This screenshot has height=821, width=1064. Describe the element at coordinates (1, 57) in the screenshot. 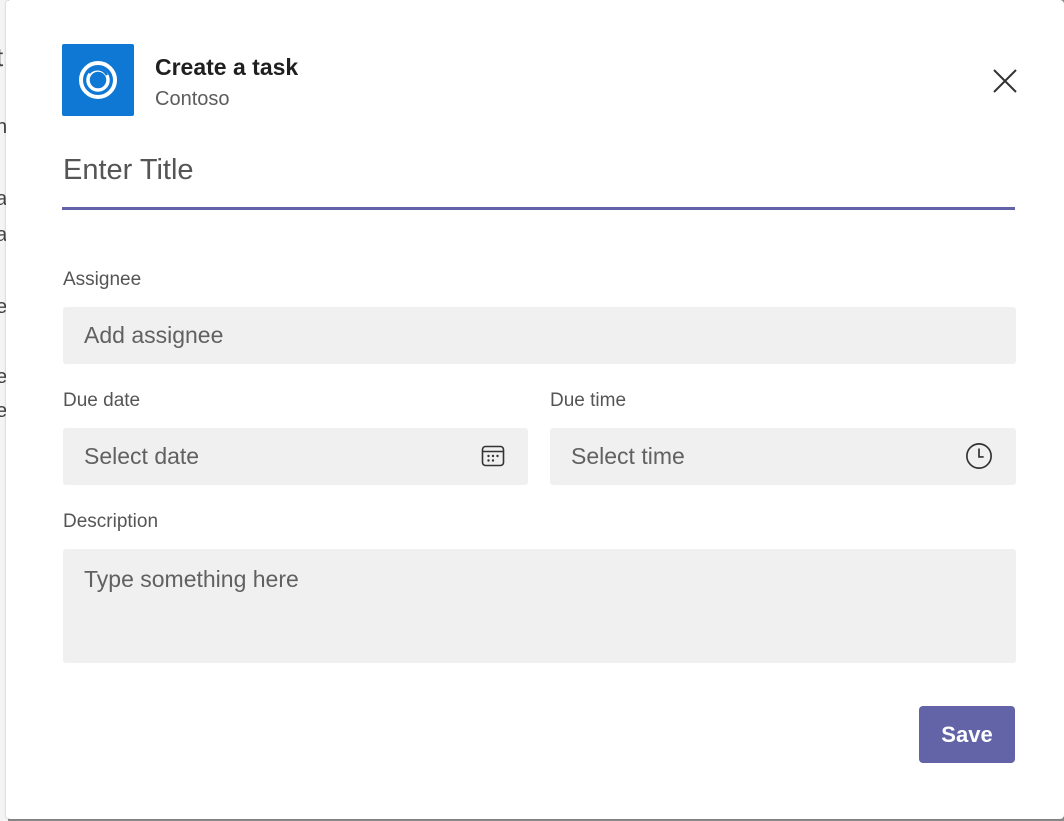

I see `background-fragment: t` at that location.